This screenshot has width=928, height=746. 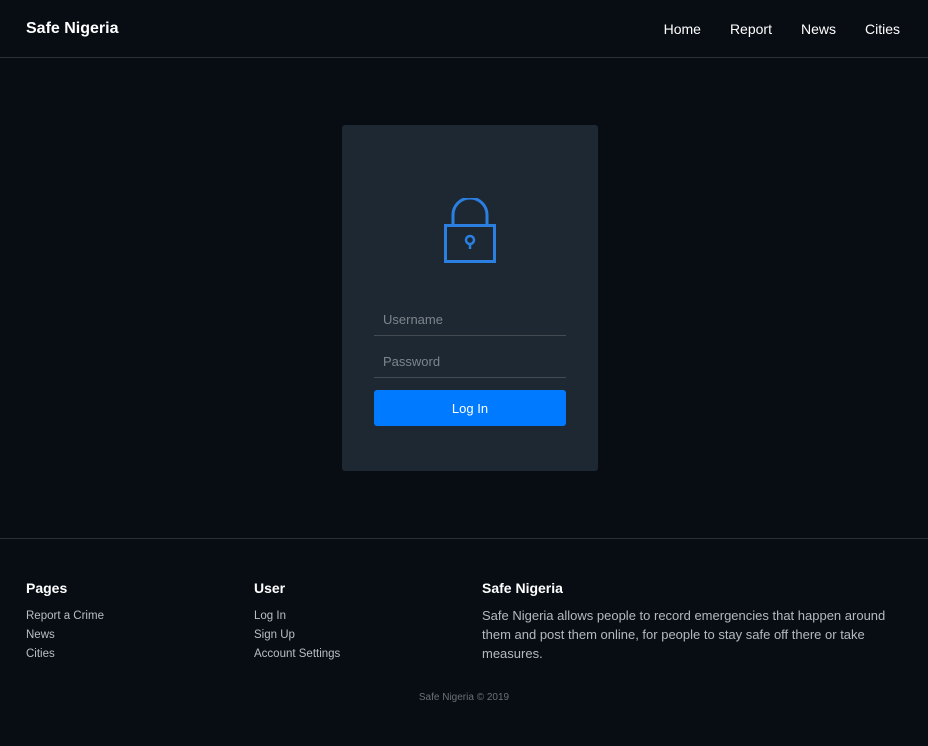 I want to click on brand-link: Safe Nigeria, so click(x=72, y=29).